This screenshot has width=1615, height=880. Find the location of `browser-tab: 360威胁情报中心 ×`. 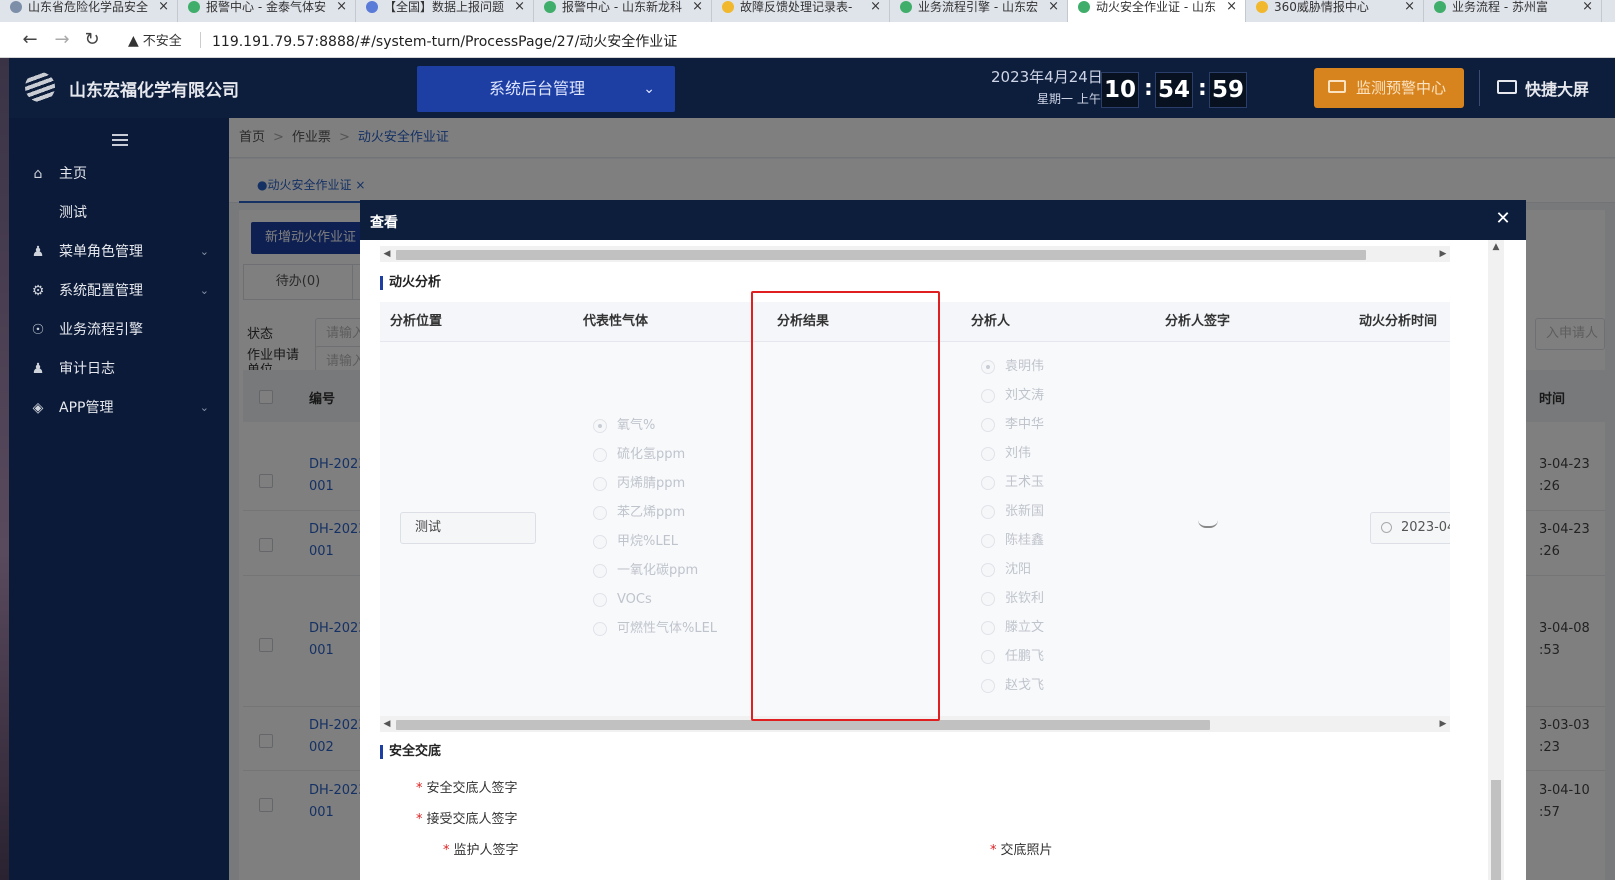

browser-tab: 360威胁情报中心 × is located at coordinates (1335, 11).